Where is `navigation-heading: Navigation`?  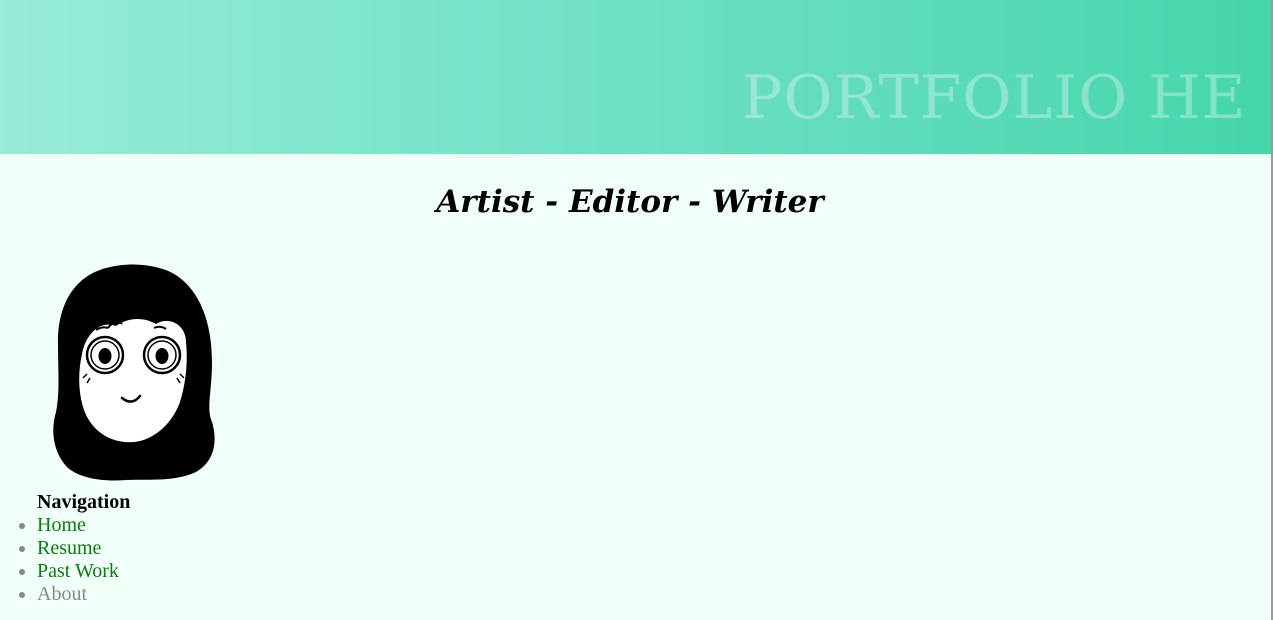 navigation-heading: Navigation is located at coordinates (84, 502).